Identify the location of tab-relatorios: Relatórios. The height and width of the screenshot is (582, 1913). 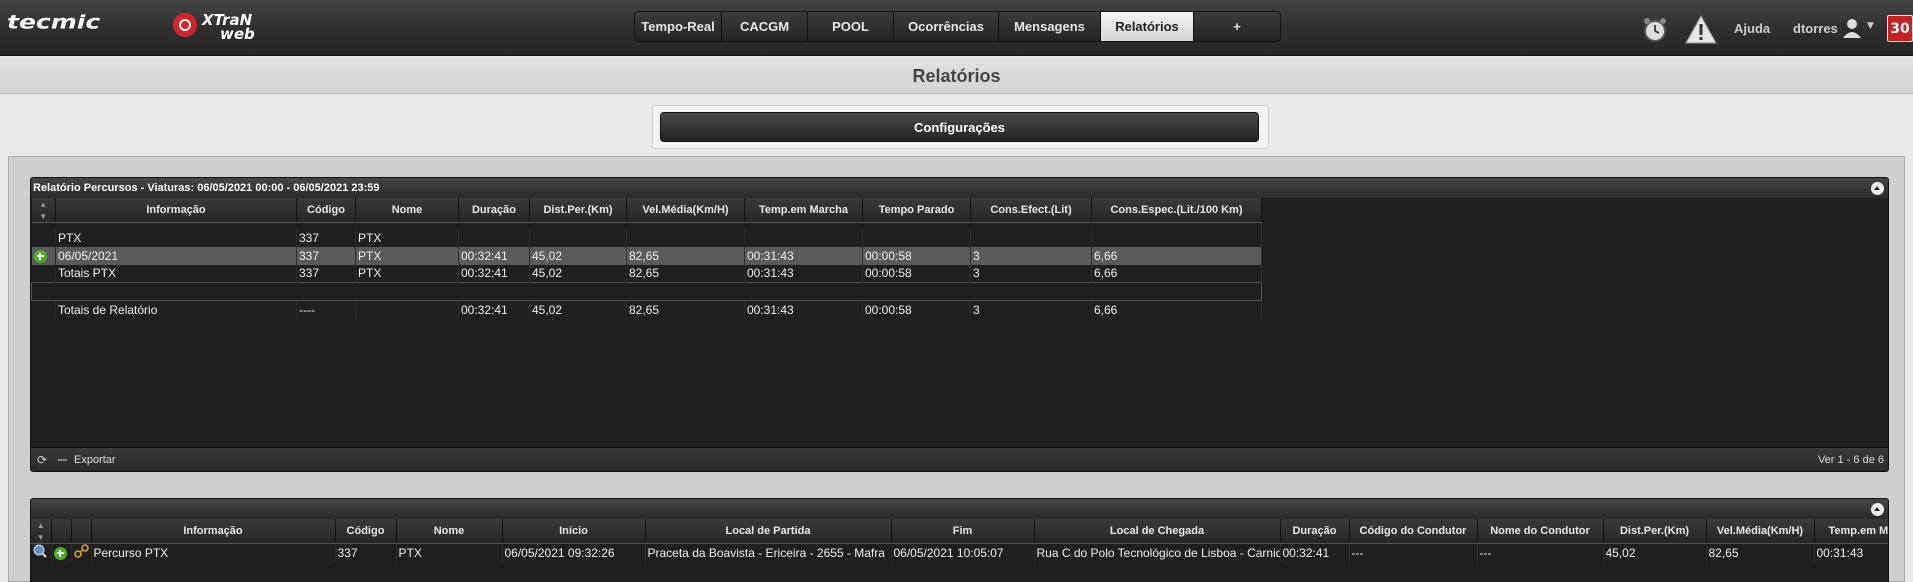
(1147, 26).